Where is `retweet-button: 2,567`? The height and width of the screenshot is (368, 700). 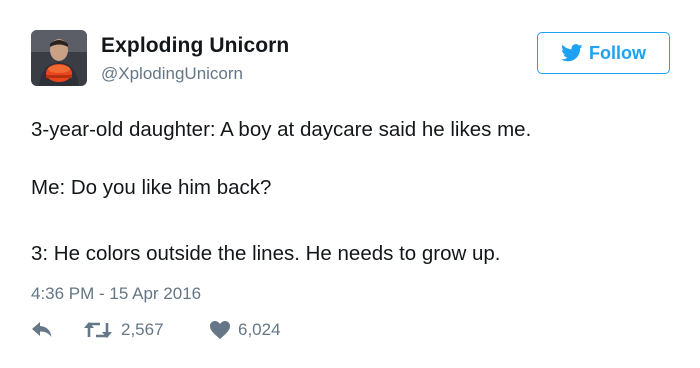 retweet-button: 2,567 is located at coordinates (123, 330).